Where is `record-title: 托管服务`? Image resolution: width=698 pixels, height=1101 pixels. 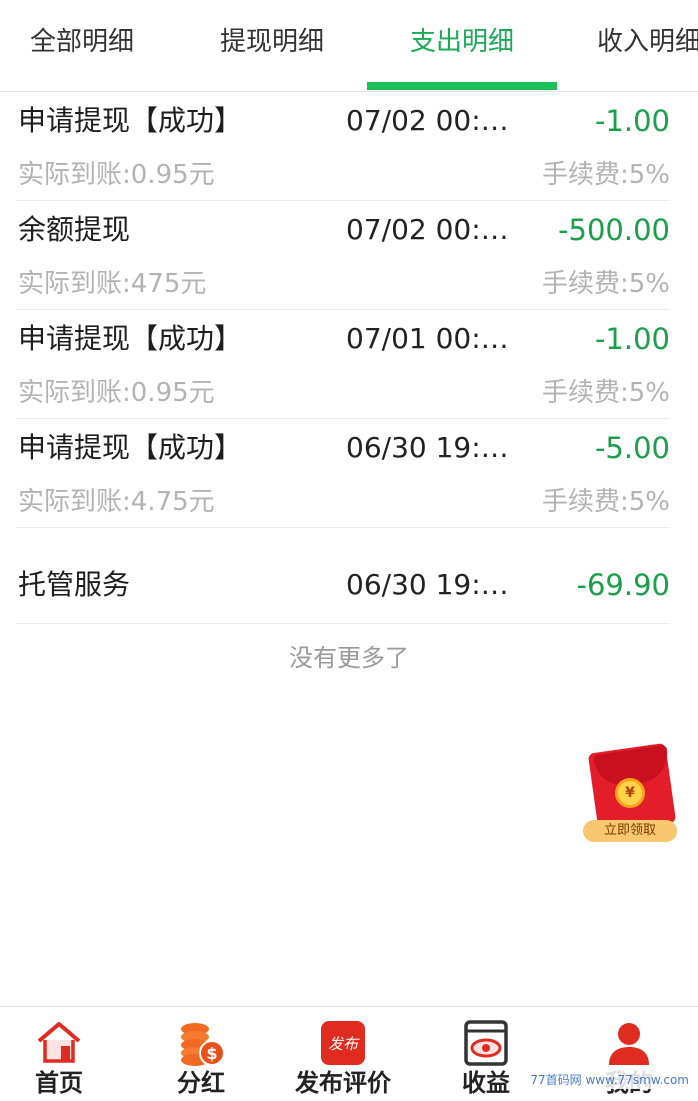
record-title: 托管服务 is located at coordinates (74, 584).